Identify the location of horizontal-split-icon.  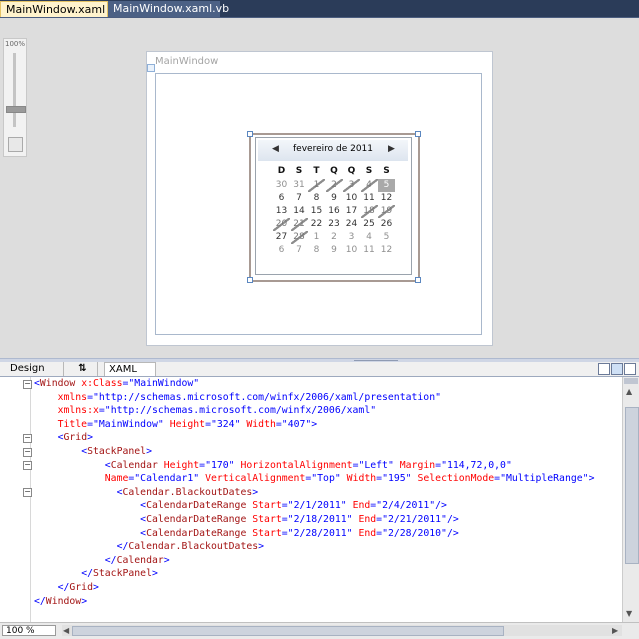
(617, 369).